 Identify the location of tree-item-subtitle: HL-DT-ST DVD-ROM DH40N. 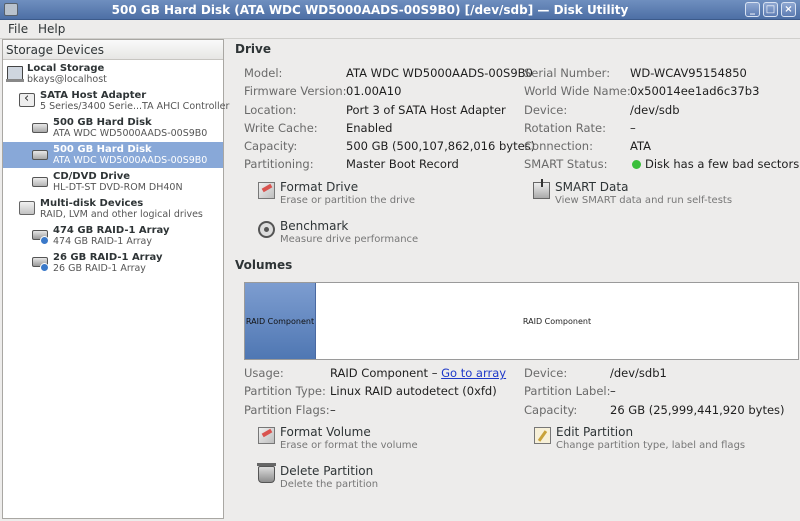
(118, 187).